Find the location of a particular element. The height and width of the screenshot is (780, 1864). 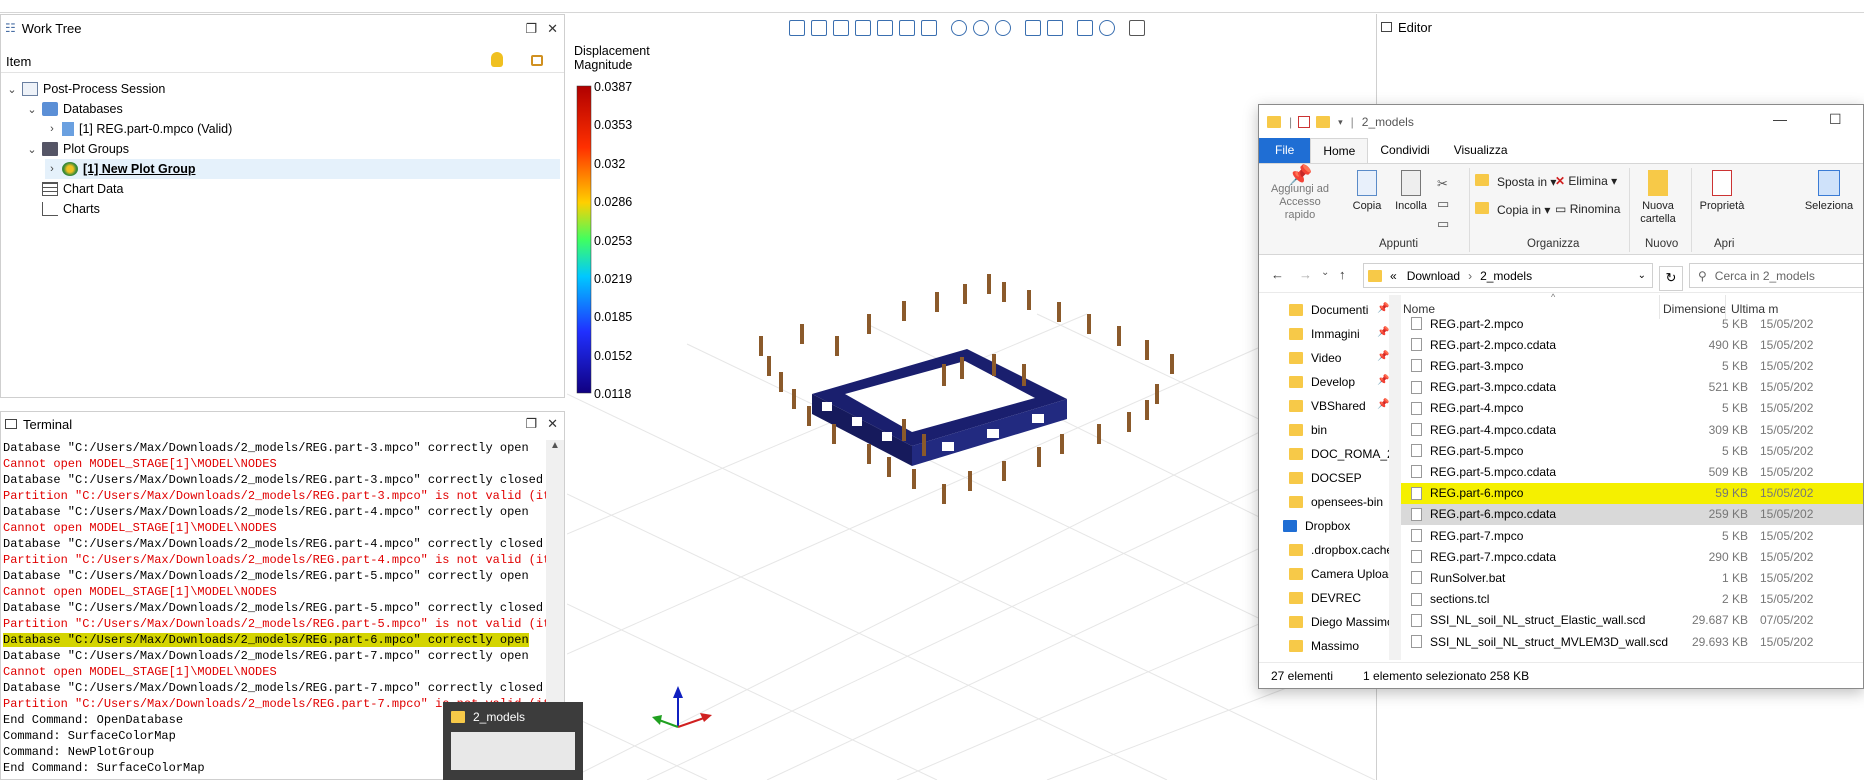

file-row: REG.part-4.mpco 5 KB 15/05/202 is located at coordinates (1632, 408).